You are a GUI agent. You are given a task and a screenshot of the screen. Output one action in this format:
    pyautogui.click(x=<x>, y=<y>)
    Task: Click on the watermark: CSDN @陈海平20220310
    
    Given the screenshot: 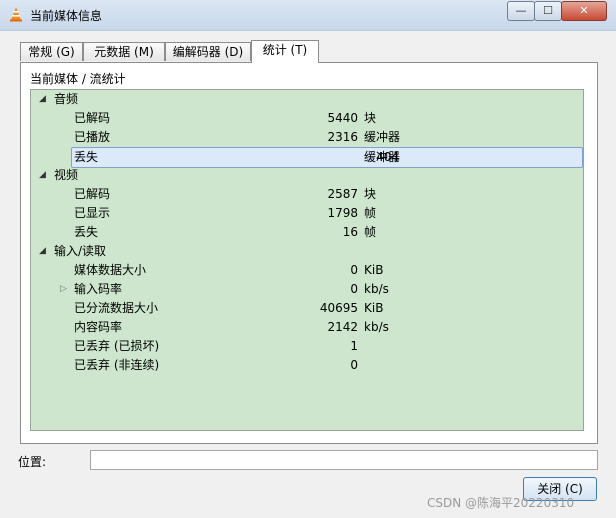 What is the action you would take?
    pyautogui.click(x=501, y=503)
    